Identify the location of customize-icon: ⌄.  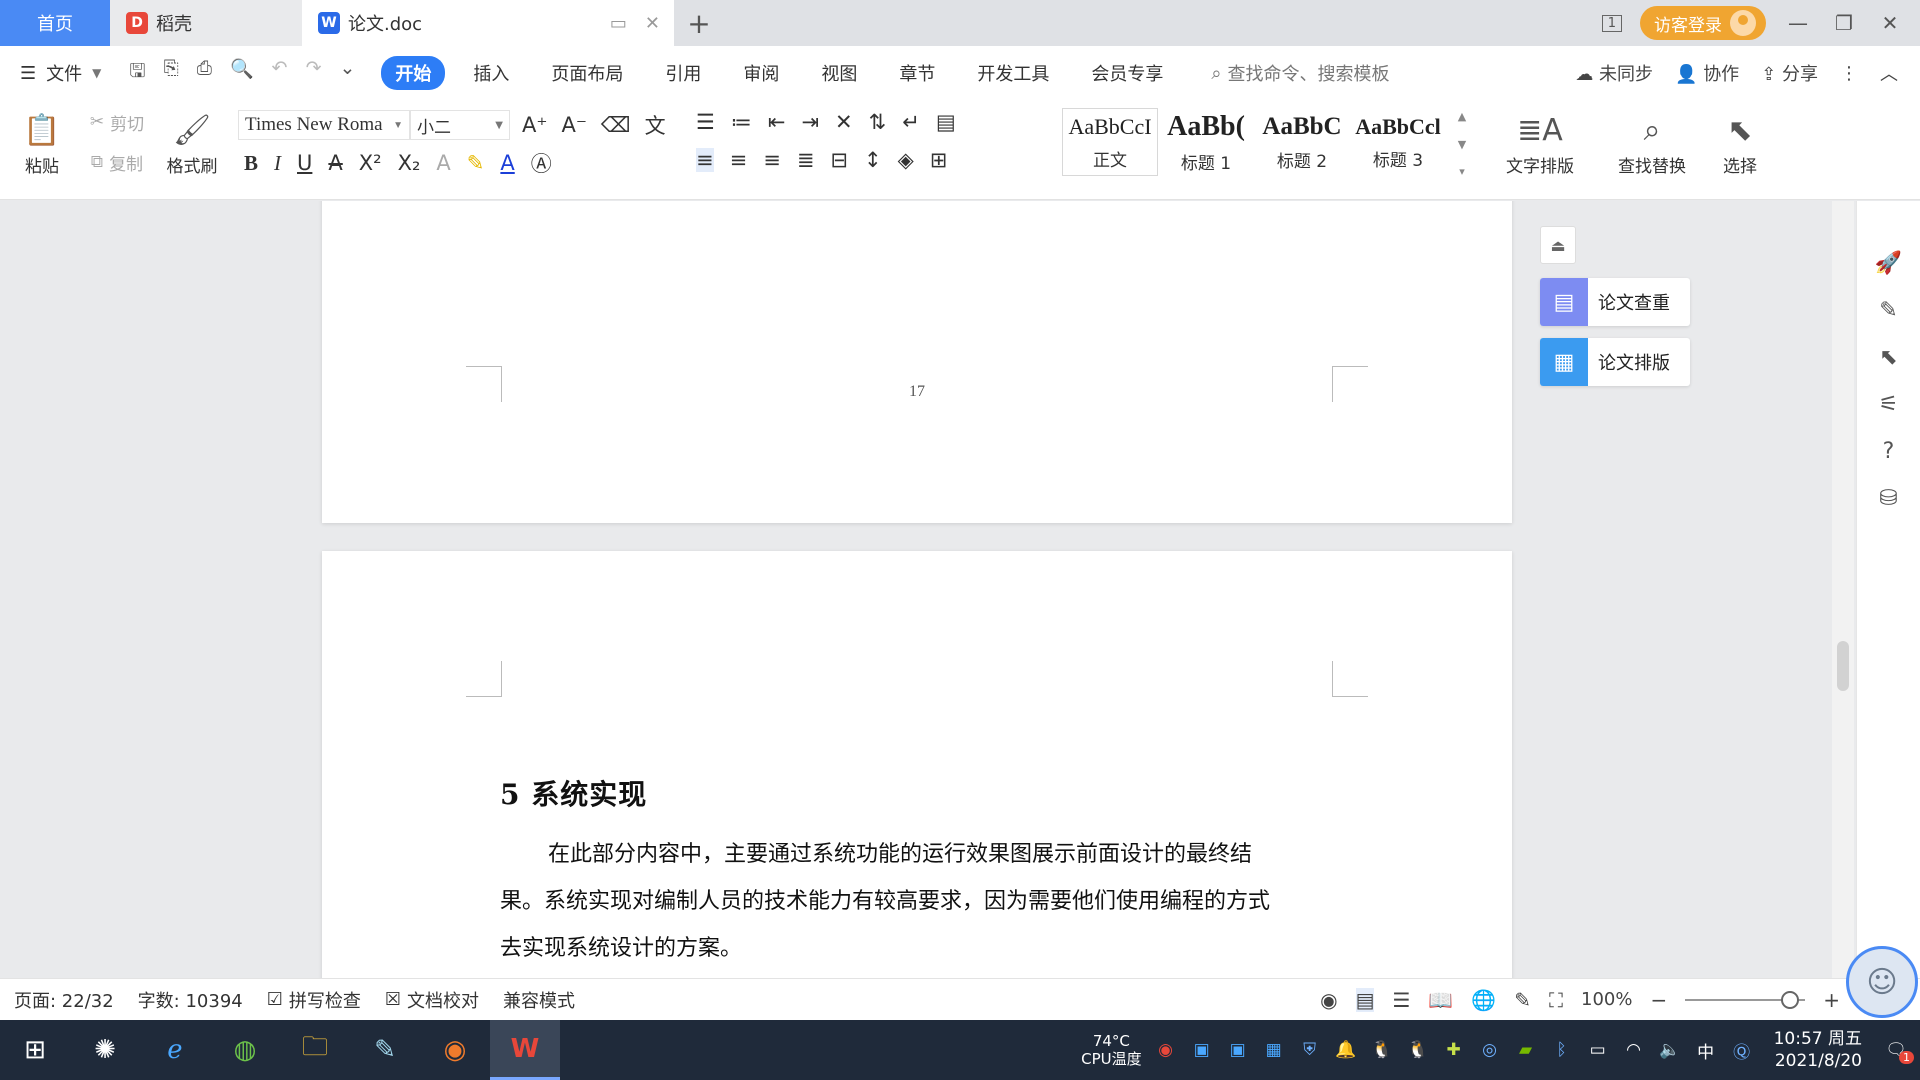
(348, 73).